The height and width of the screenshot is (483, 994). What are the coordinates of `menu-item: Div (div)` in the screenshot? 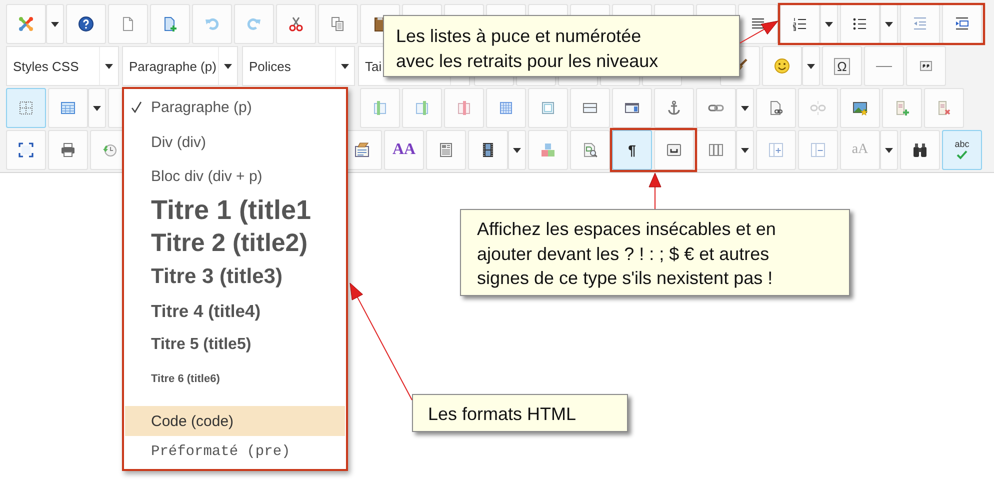 It's located at (235, 142).